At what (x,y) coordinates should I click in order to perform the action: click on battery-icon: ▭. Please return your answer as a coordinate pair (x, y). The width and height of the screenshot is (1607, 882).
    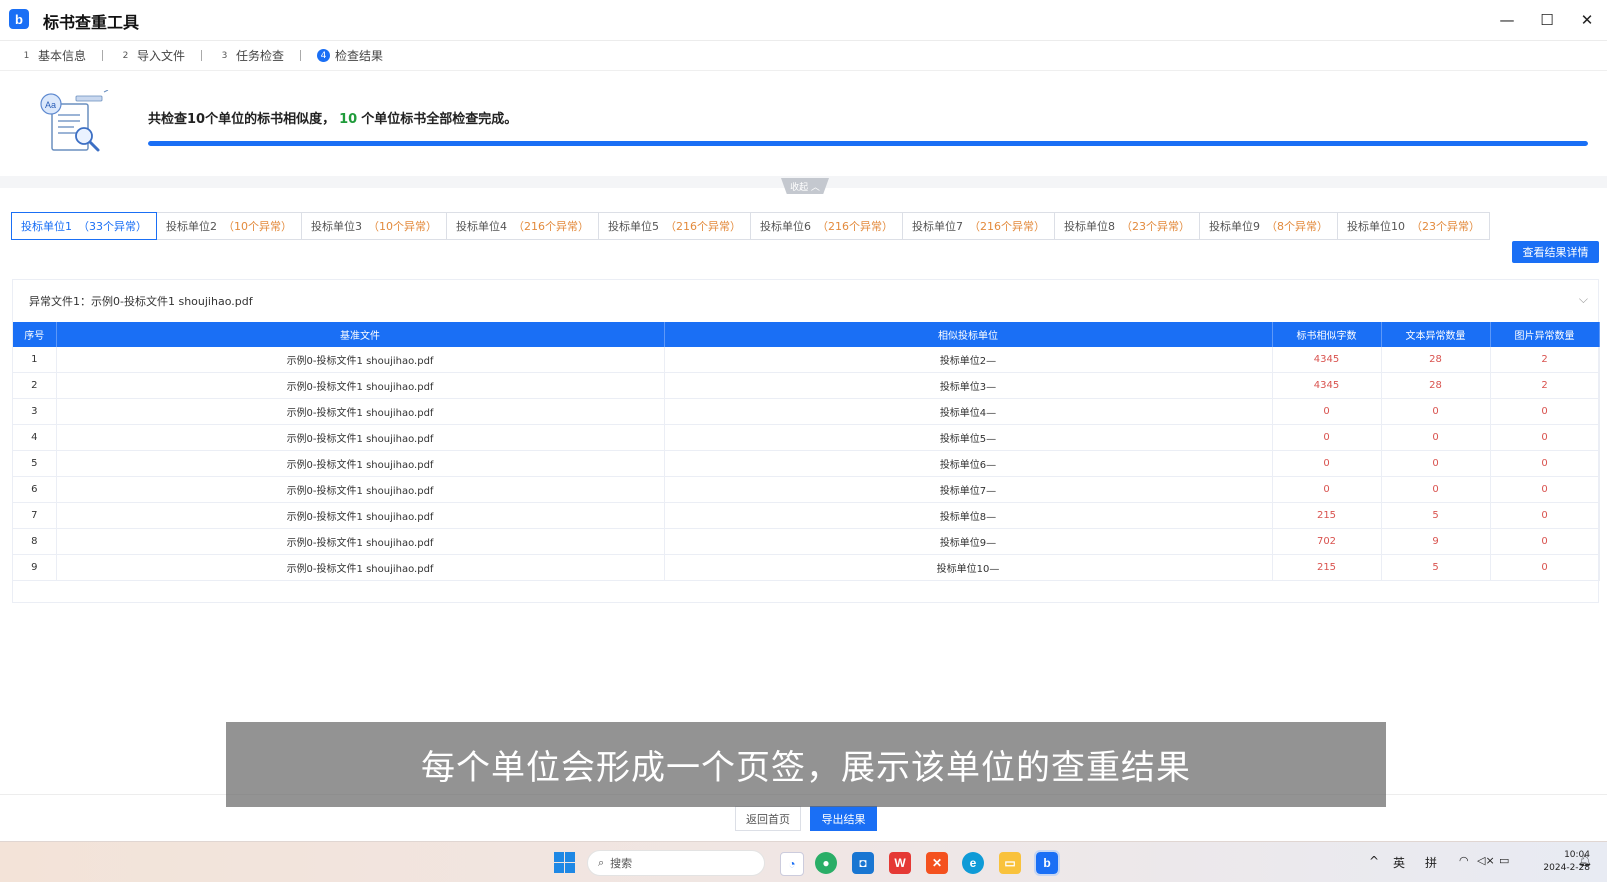
    Looking at the image, I should click on (1504, 860).